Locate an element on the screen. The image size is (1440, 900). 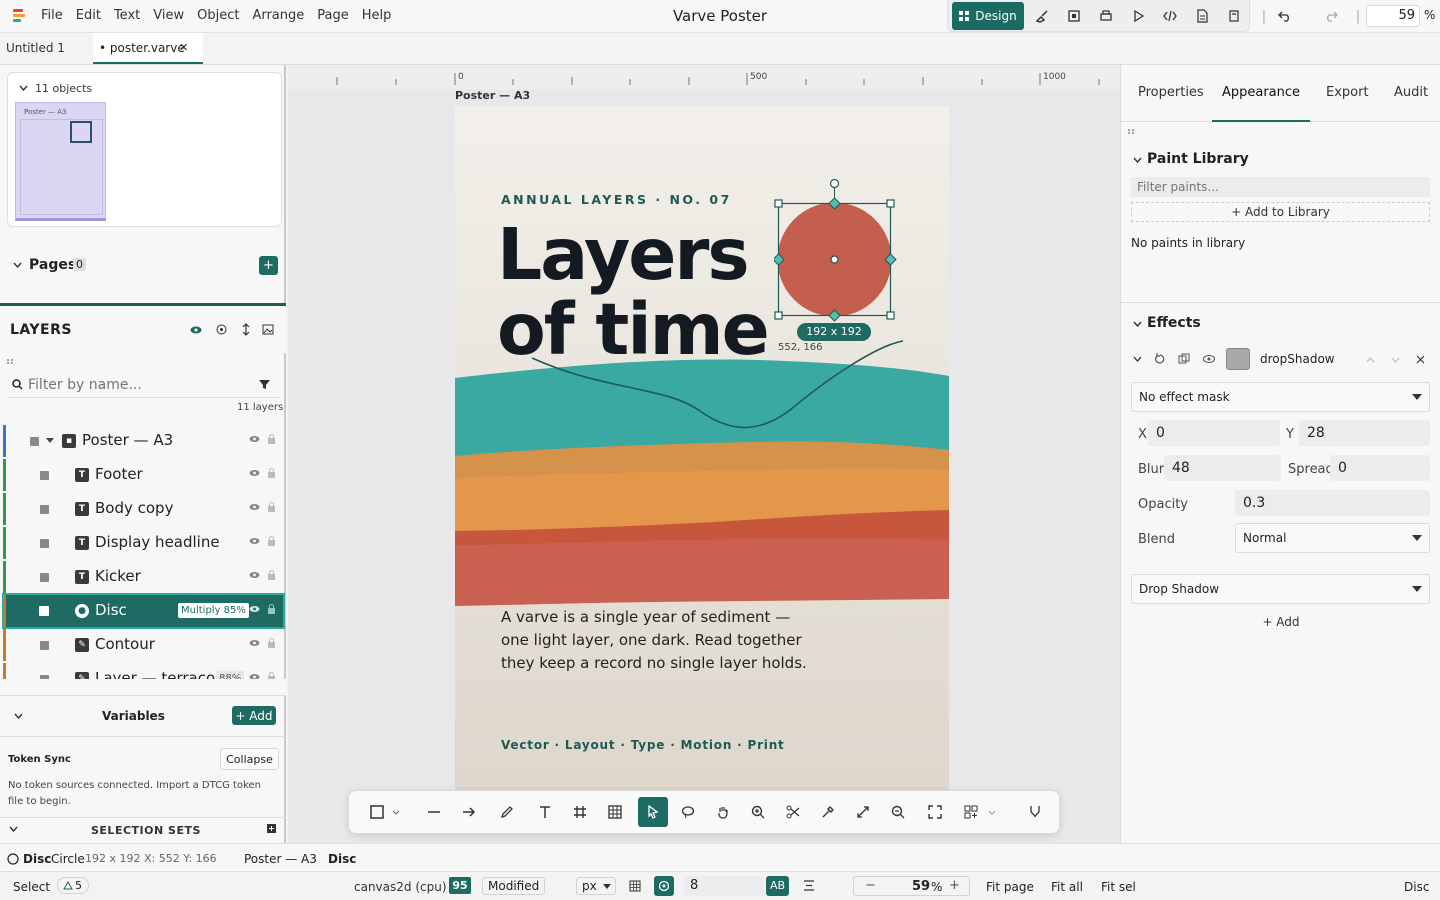
breadcrumb-frame: Poster — A3 is located at coordinates (280, 859).